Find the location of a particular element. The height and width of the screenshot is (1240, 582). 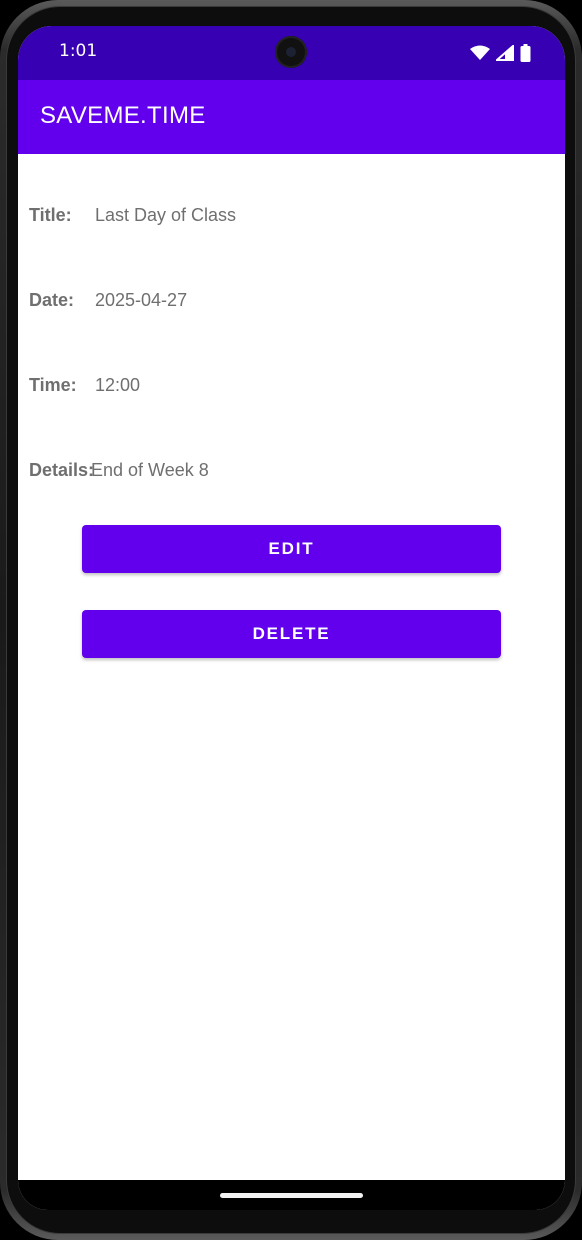

front-camera is located at coordinates (291, 52).